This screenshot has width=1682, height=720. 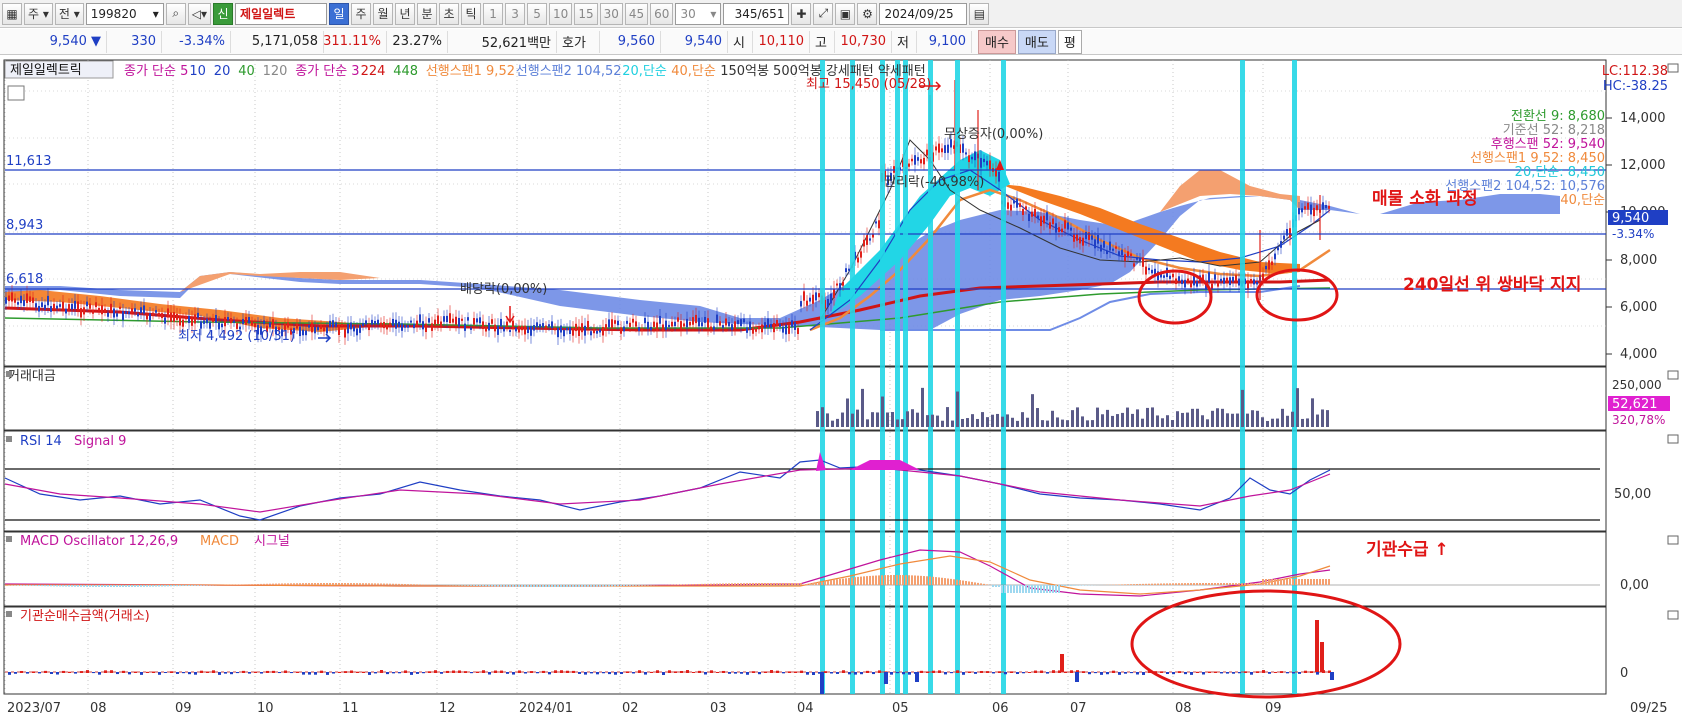 I want to click on legend-item: 선행스팬2 104,52, so click(x=569, y=71).